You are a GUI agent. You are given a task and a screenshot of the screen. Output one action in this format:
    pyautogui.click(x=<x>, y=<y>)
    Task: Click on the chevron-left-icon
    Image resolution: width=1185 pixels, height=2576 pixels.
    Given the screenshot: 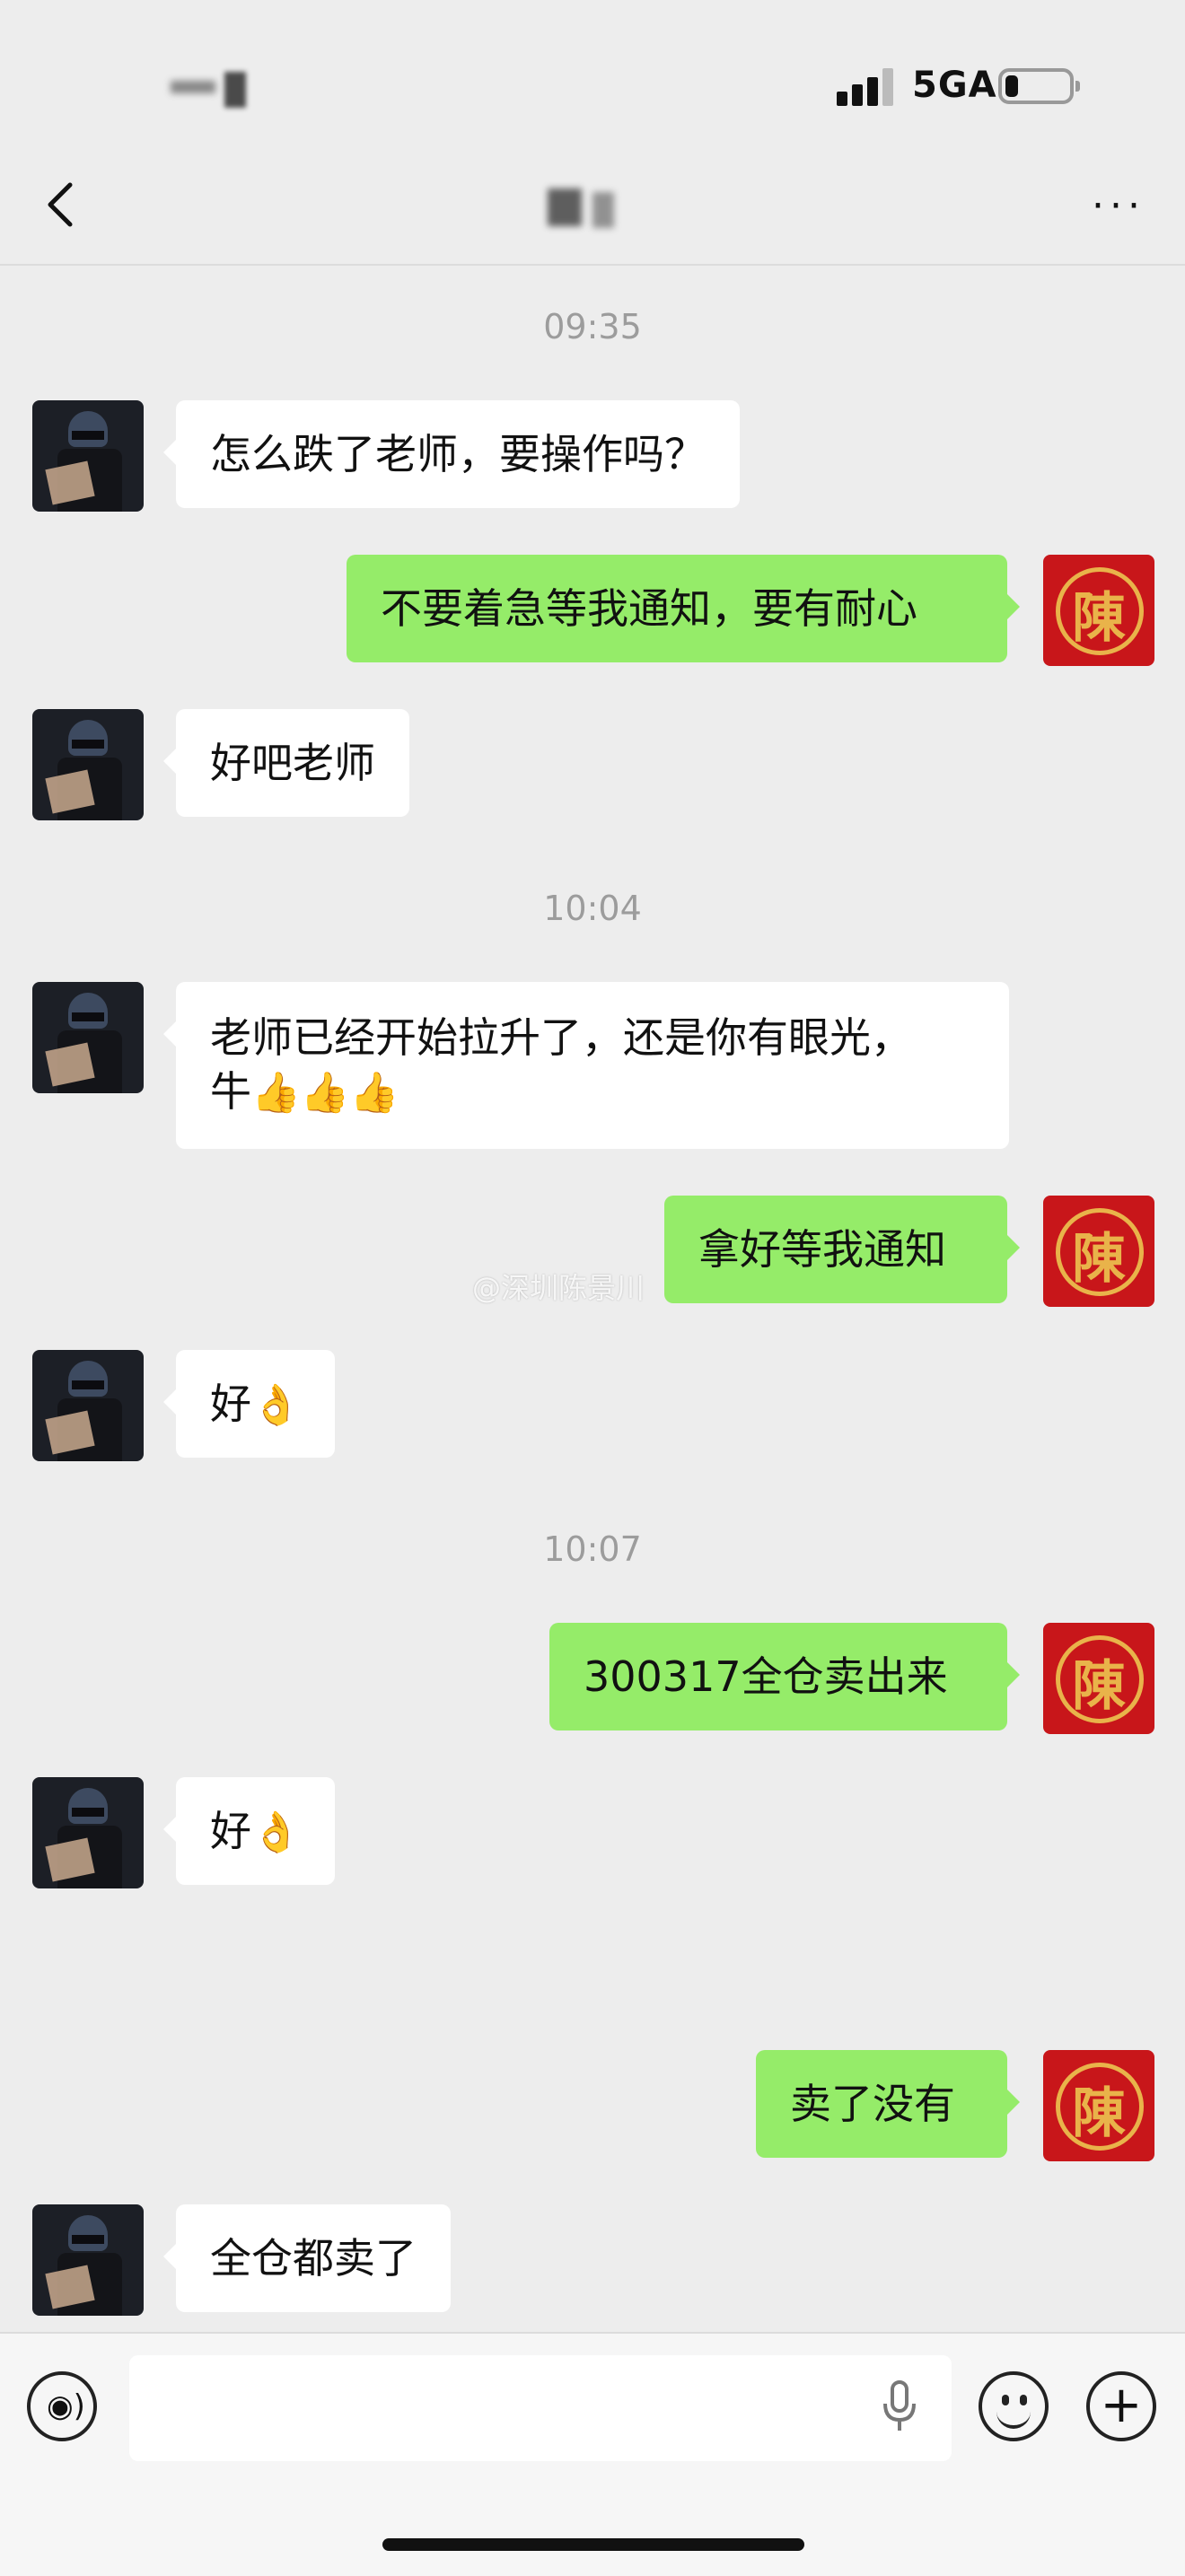 What is the action you would take?
    pyautogui.click(x=63, y=205)
    